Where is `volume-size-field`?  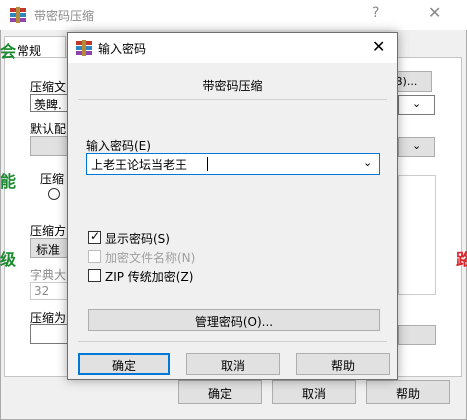 volume-size-field is located at coordinates (49, 334).